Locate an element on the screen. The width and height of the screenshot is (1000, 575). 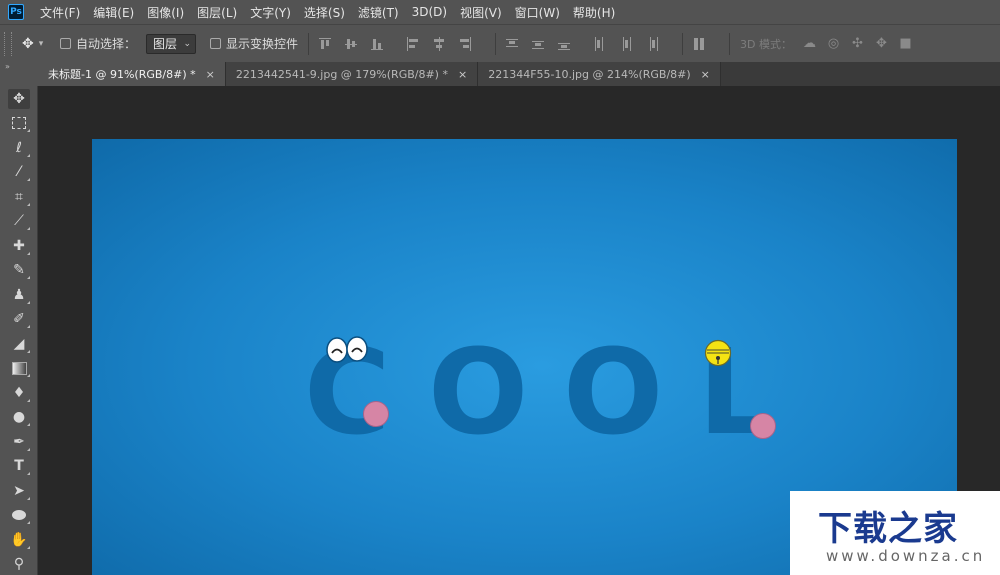
pen-tool-icon: ✒ is located at coordinates (19, 442).